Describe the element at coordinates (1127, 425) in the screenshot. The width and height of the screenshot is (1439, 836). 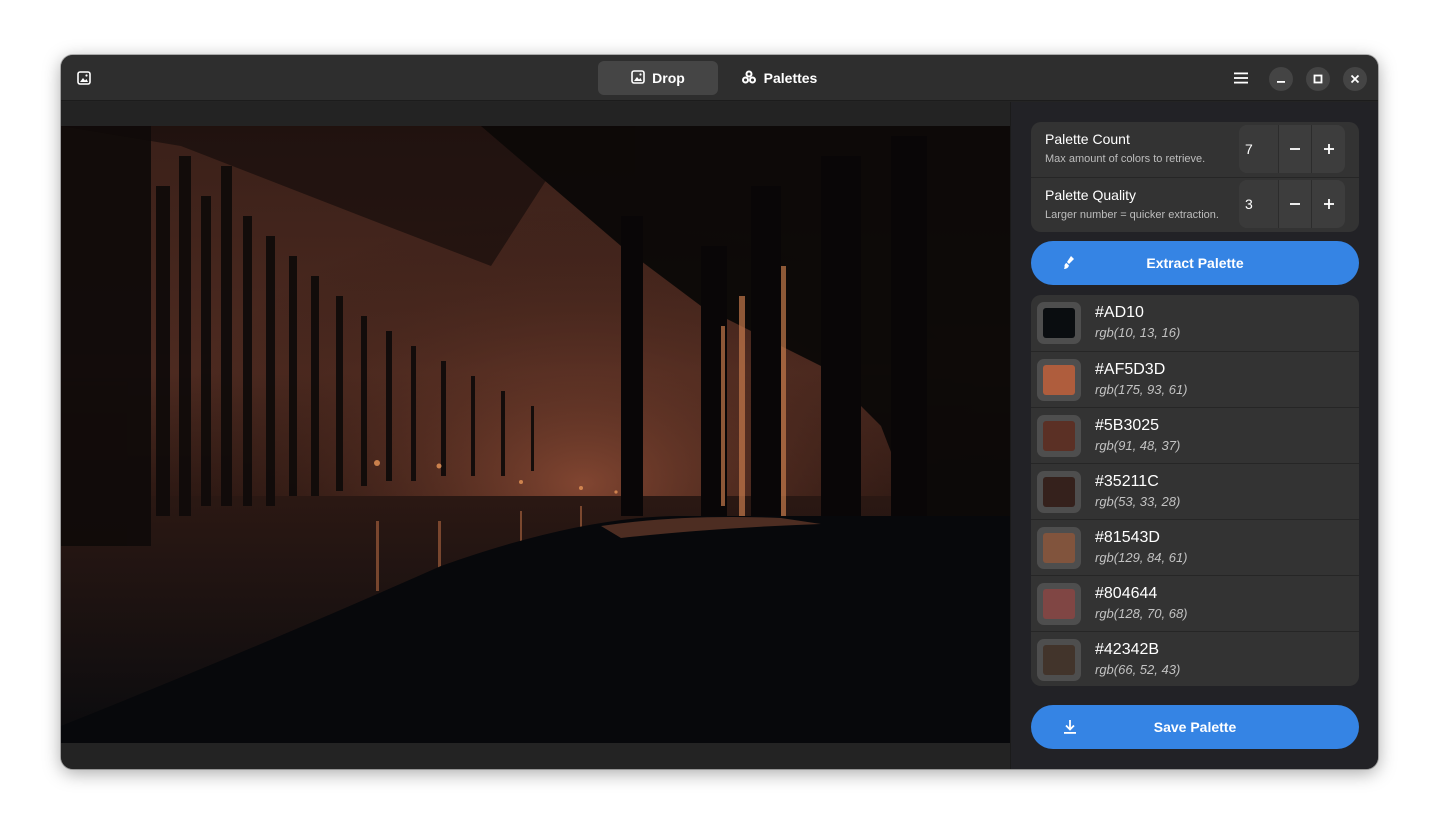
I see `swatch-hex: #5B3025` at that location.